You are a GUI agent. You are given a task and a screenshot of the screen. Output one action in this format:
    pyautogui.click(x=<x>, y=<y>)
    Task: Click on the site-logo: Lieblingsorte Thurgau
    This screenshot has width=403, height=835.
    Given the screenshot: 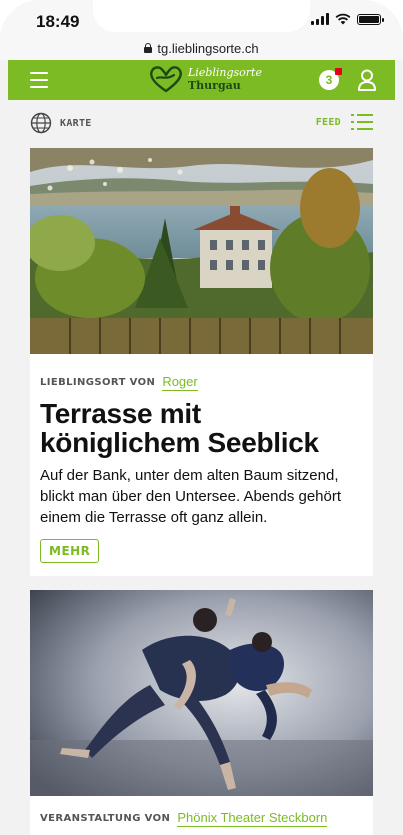 What is the action you would take?
    pyautogui.click(x=205, y=79)
    